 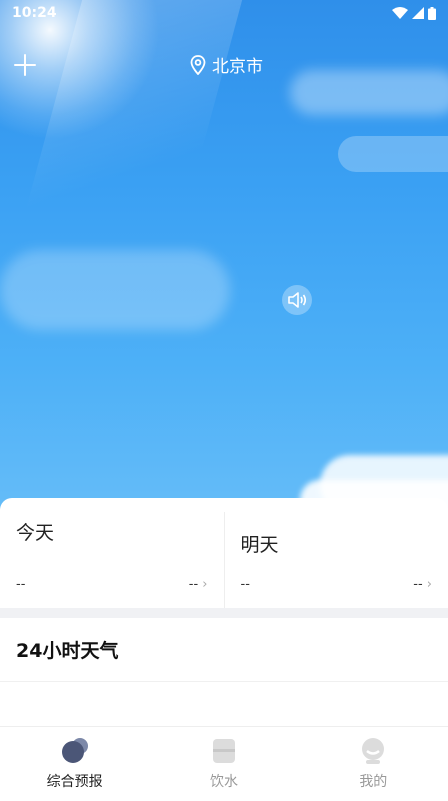 I want to click on today-card: 今天 -- -- ›, so click(x=112, y=553).